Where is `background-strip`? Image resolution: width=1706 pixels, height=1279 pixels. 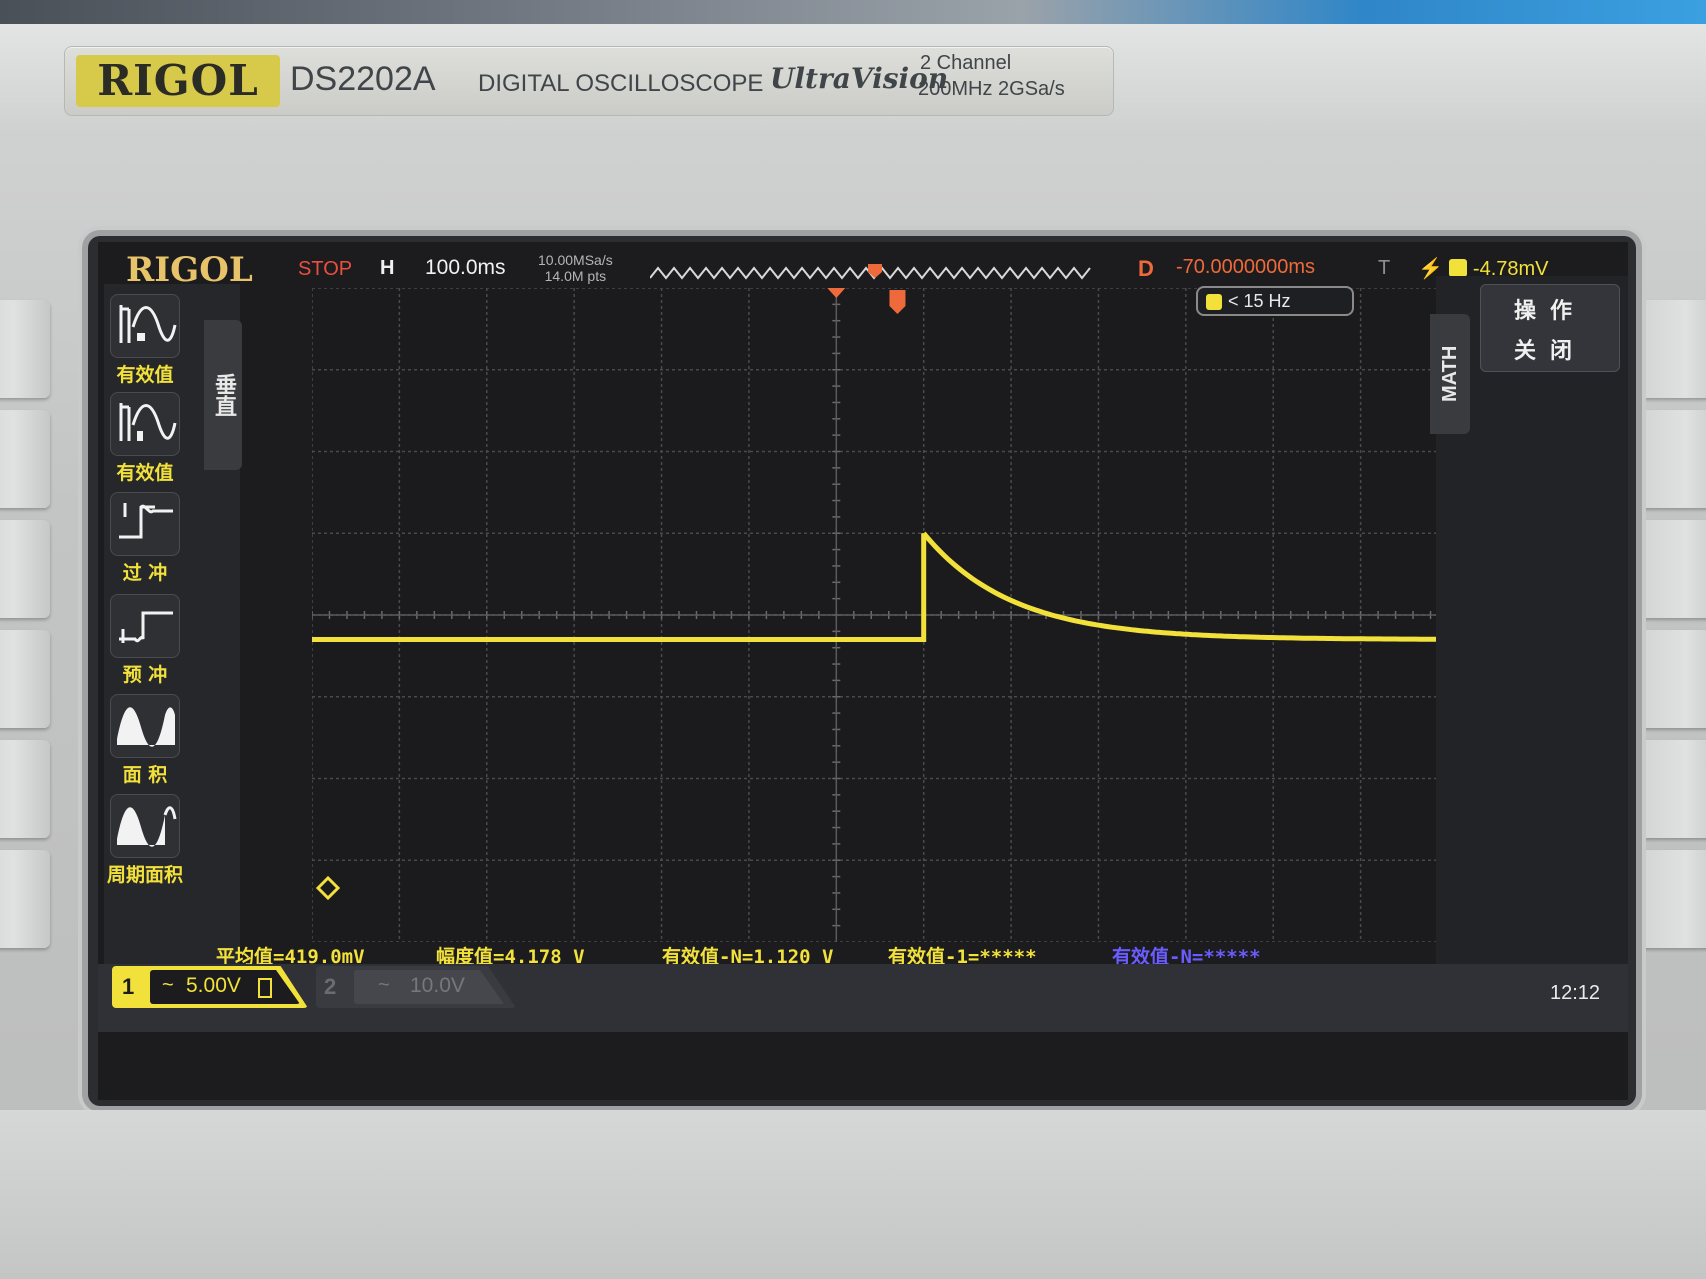
background-strip is located at coordinates (853, 13).